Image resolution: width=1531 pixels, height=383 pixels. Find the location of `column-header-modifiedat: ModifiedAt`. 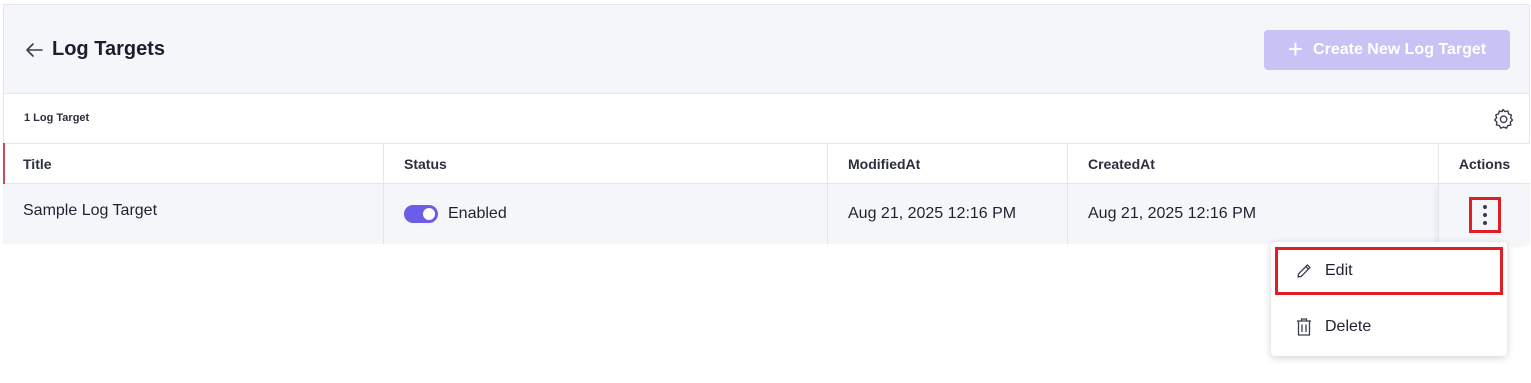

column-header-modifiedat: ModifiedAt is located at coordinates (948, 163).